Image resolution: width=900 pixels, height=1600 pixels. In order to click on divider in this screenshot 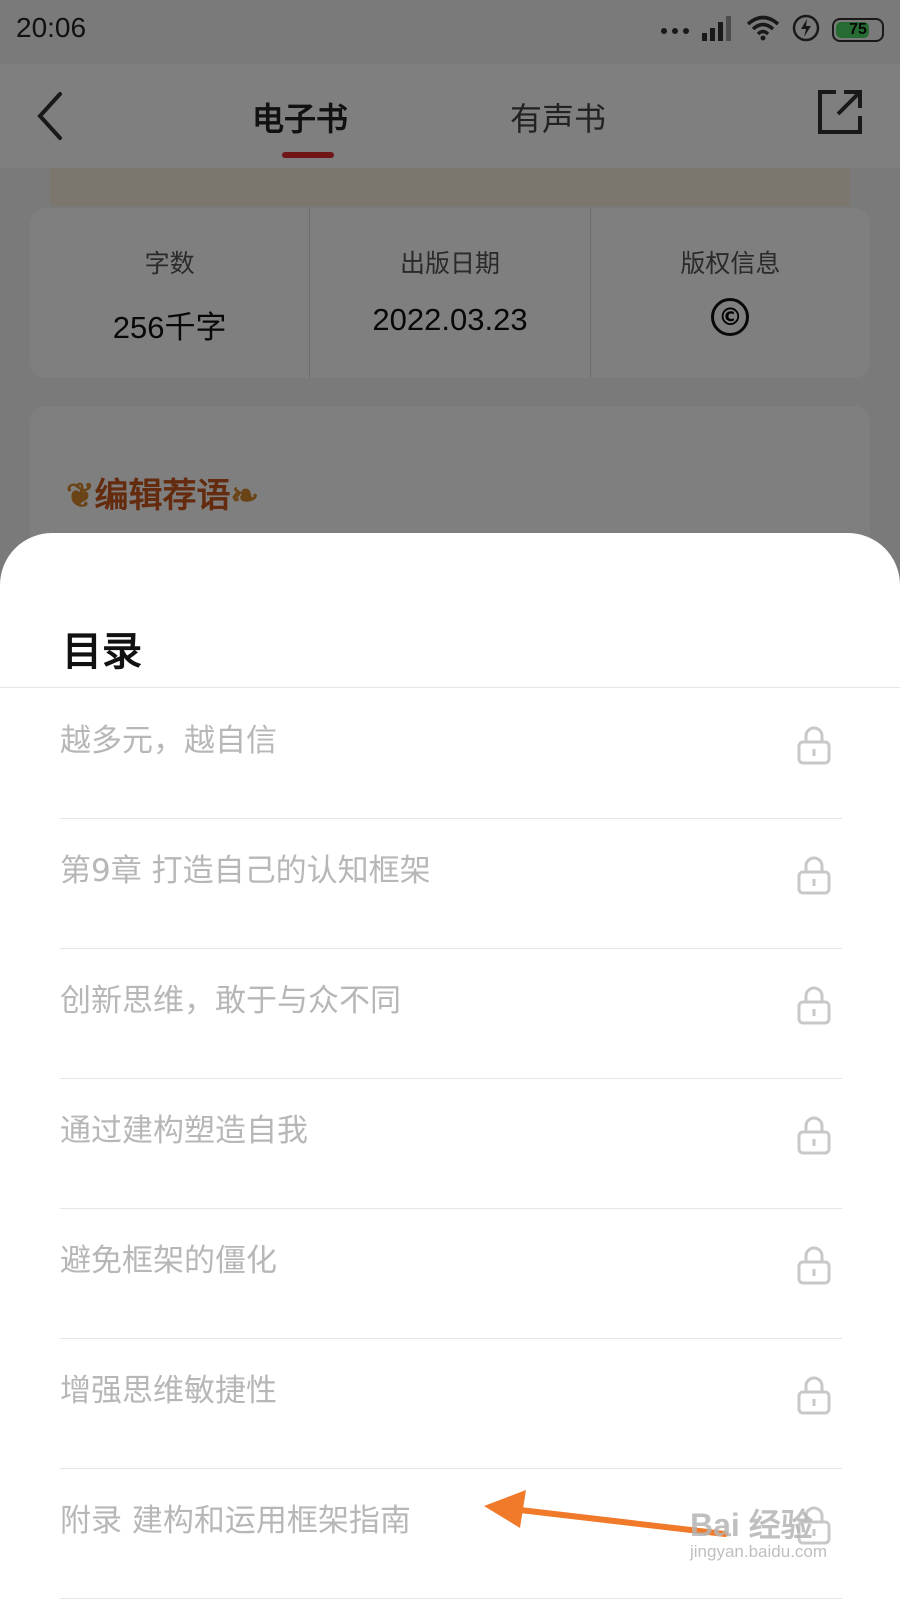, I will do `click(450, 687)`.